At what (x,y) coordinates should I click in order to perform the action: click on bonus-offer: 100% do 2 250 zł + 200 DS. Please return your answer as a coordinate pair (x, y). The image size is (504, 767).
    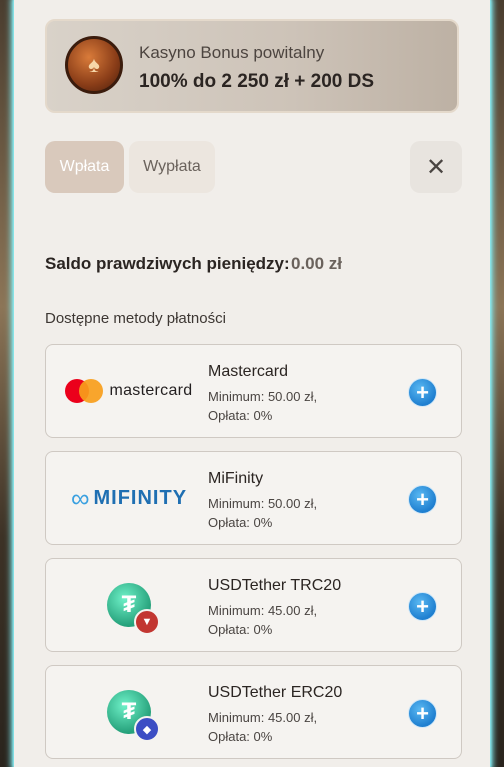
    Looking at the image, I should click on (256, 81).